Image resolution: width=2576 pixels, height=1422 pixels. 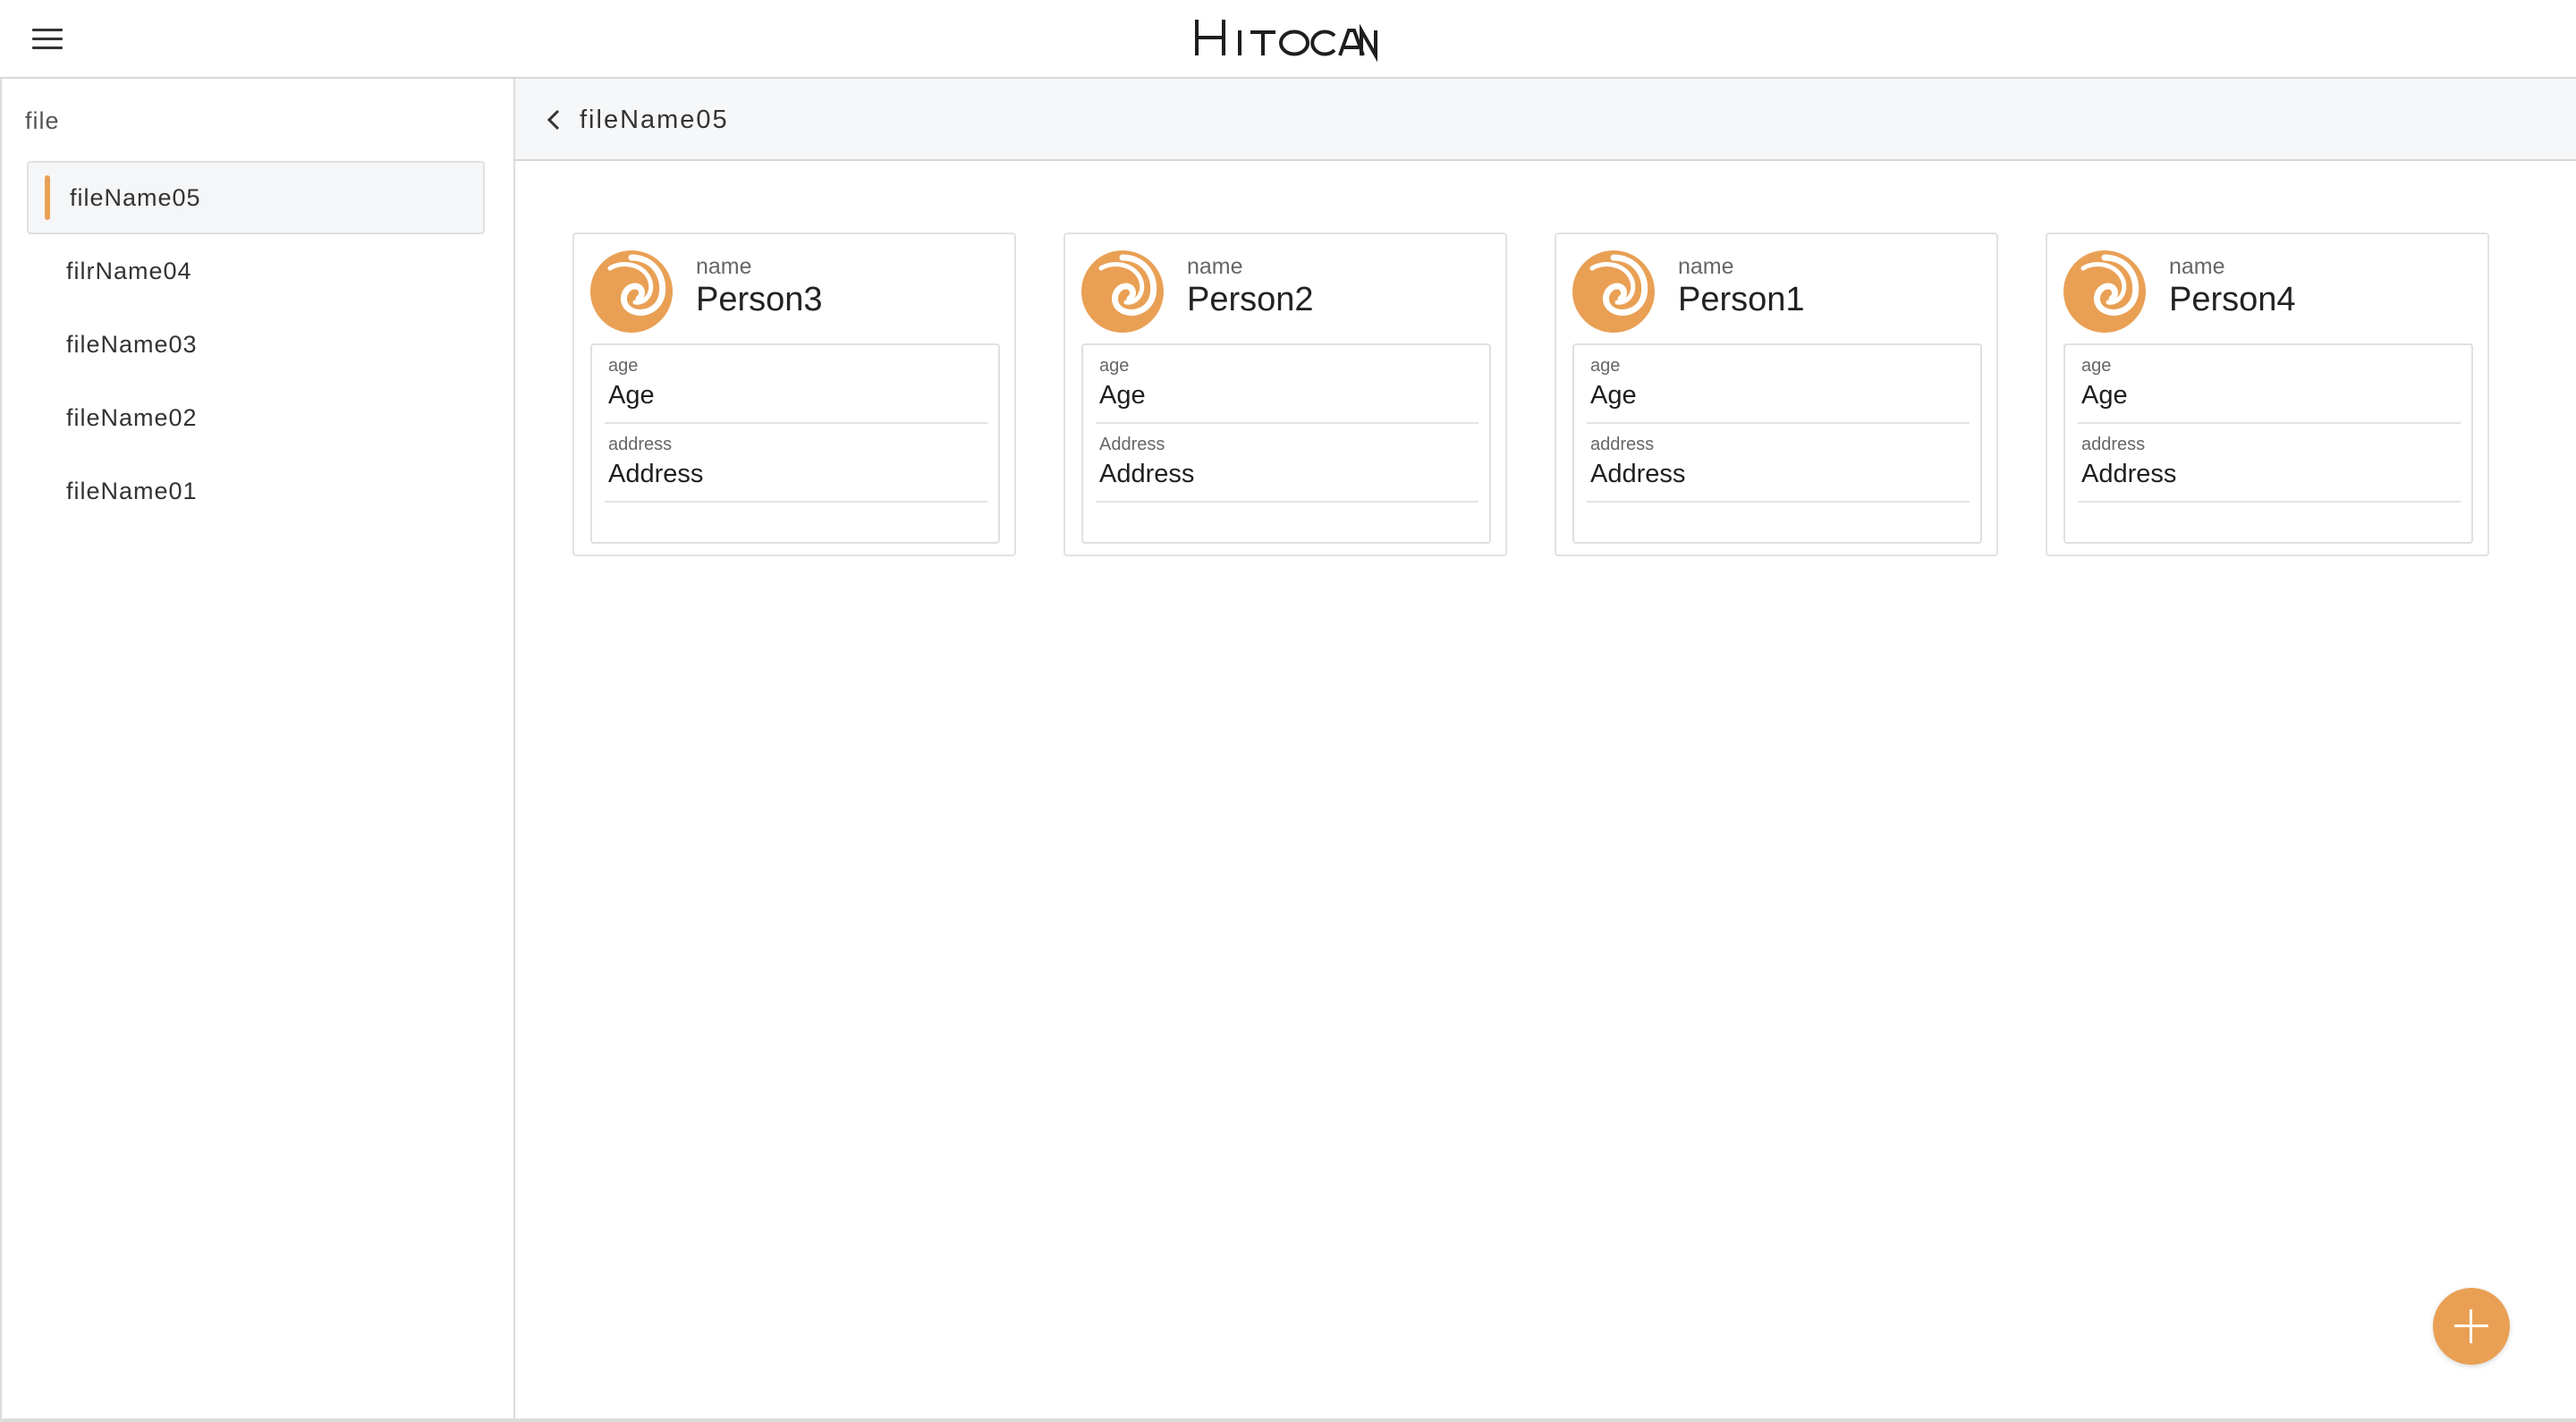 I want to click on address-label: Address, so click(x=1132, y=444).